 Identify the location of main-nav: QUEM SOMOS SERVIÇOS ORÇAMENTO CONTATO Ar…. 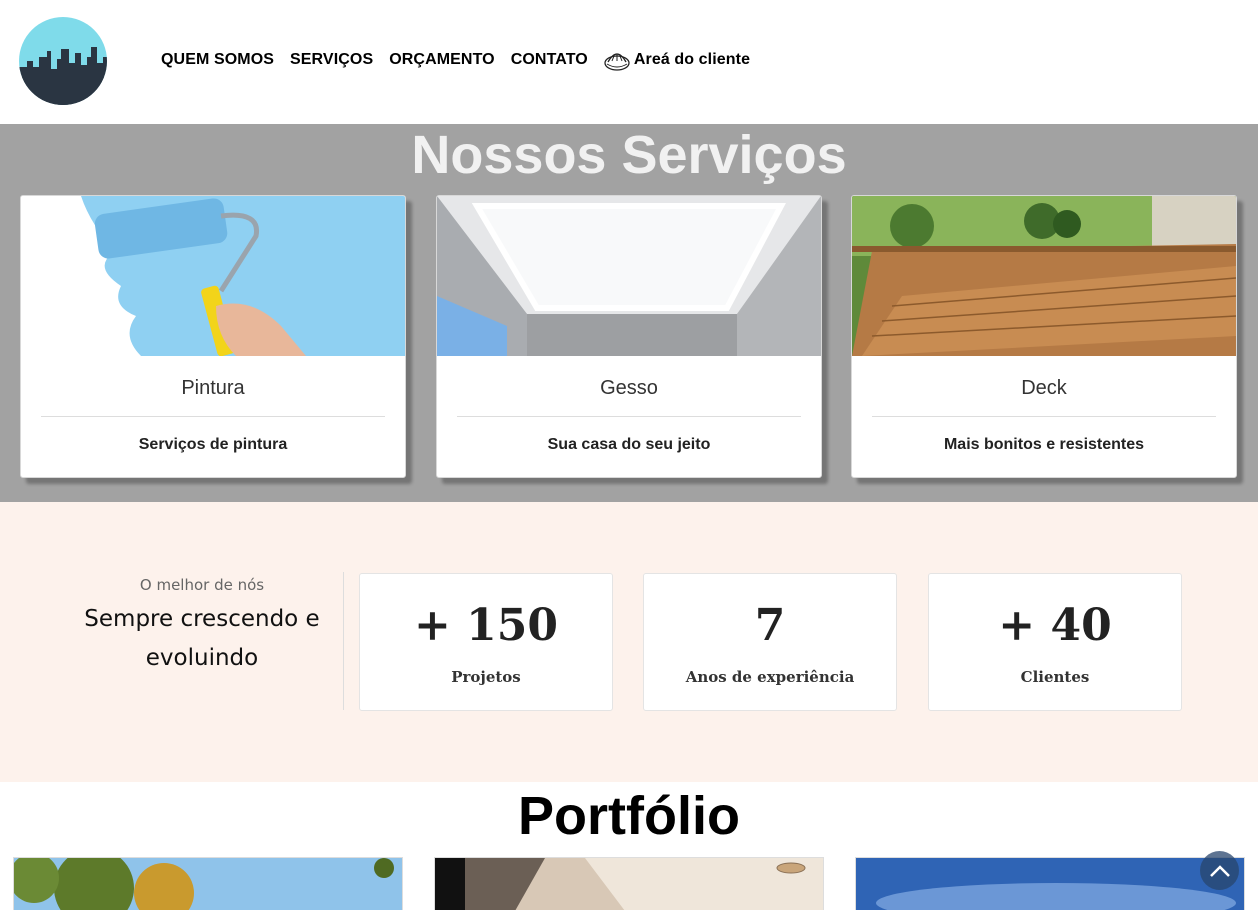
(455, 60).